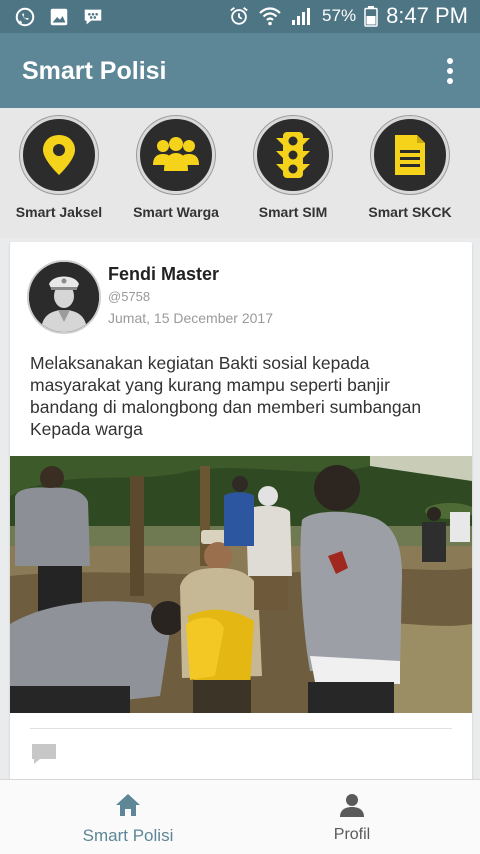  I want to click on more-vert-icon, so click(450, 71).